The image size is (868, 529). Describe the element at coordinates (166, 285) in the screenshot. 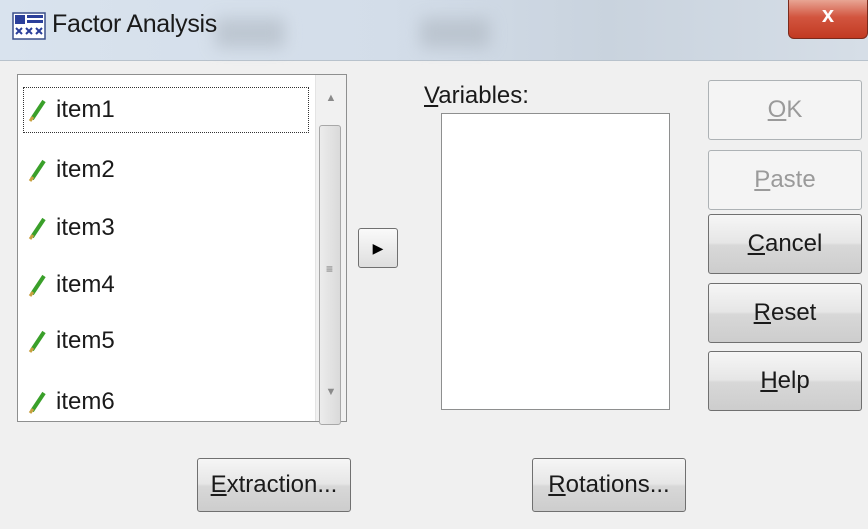

I see `list-item: item4` at that location.